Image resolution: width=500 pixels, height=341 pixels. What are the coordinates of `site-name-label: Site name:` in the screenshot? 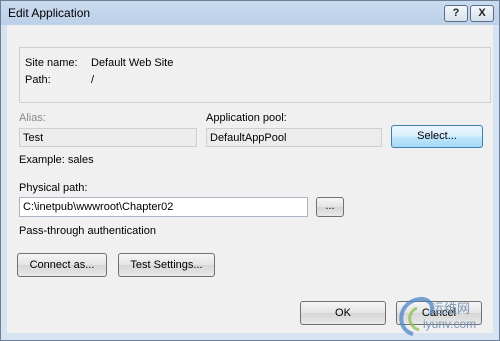 It's located at (51, 63).